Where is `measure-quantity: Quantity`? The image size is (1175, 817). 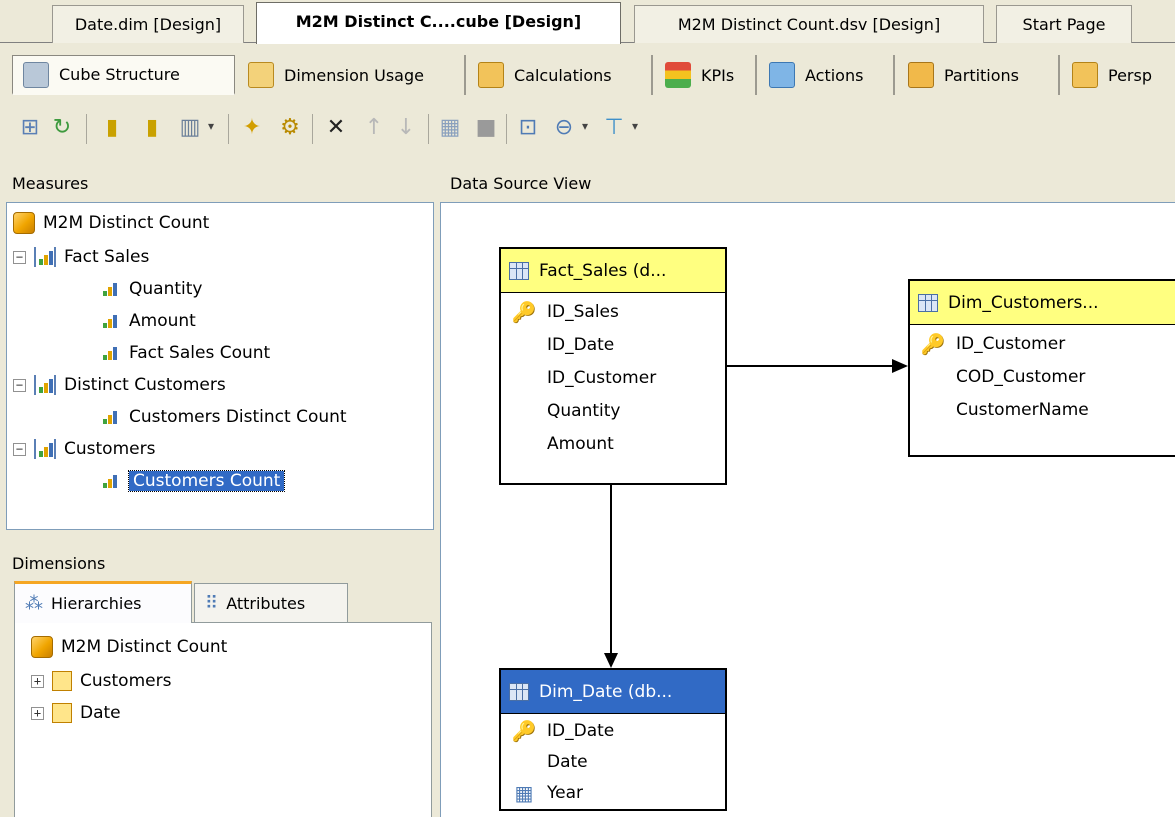
measure-quantity: Quantity is located at coordinates (151, 289).